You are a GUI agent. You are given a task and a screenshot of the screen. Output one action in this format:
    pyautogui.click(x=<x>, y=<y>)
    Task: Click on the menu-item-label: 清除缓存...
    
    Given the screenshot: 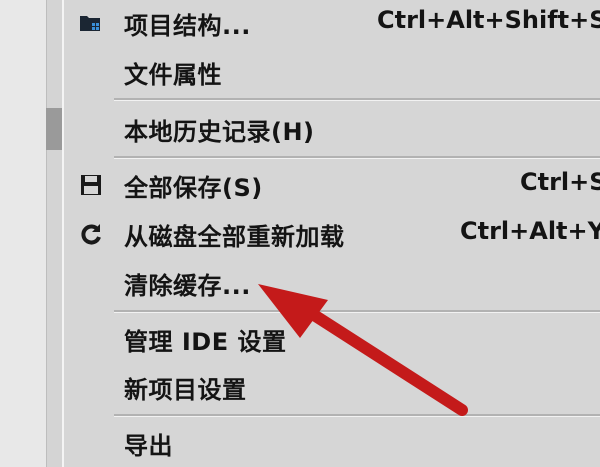 What is the action you would take?
    pyautogui.click(x=187, y=286)
    